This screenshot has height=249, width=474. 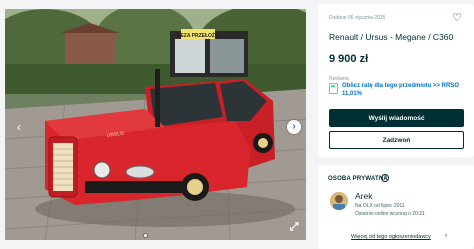 What do you see at coordinates (396, 140) in the screenshot?
I see `call-button: Zadzwoń` at bounding box center [396, 140].